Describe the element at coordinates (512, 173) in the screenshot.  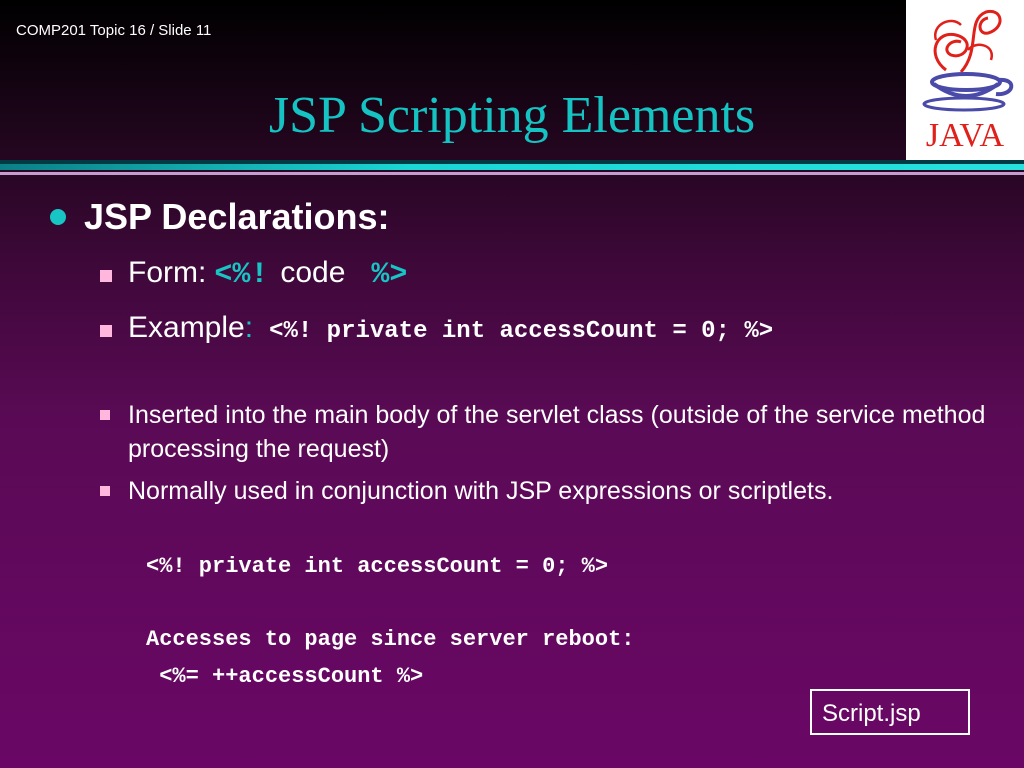
I see `title-divider-pink` at that location.